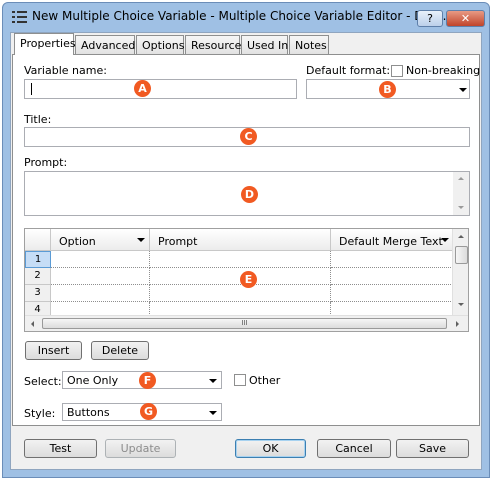 The height and width of the screenshot is (483, 494). I want to click on delete-button: Delete, so click(120, 350).